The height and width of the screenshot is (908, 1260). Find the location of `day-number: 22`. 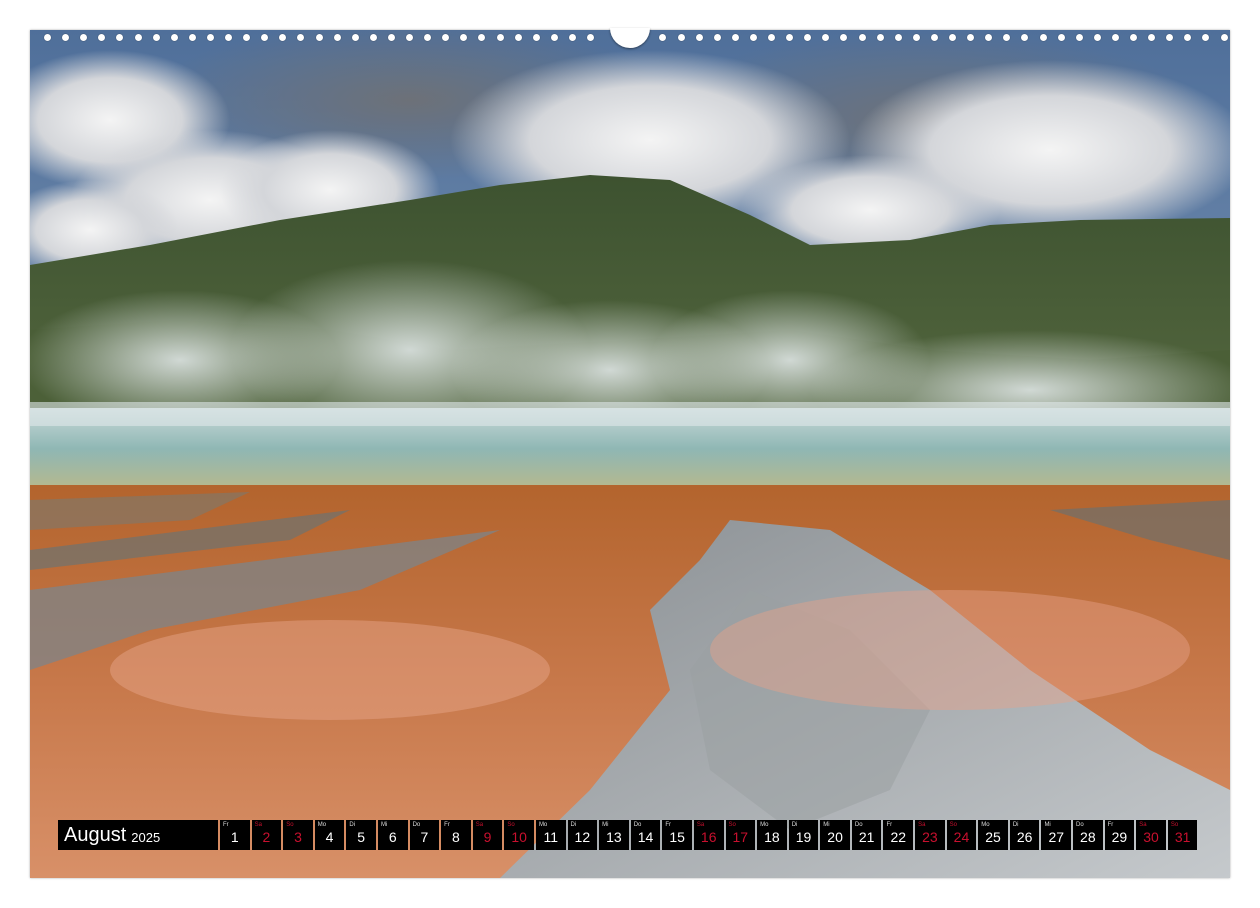

day-number: 22 is located at coordinates (898, 837).